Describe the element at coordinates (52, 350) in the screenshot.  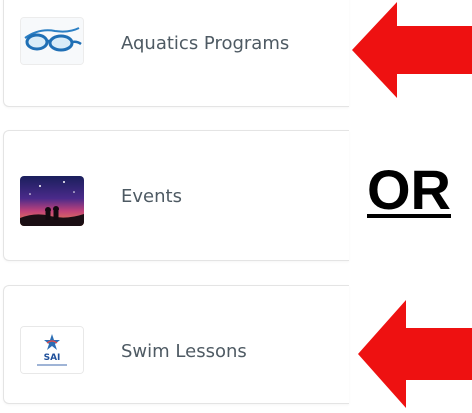
I see `sai-logo: SAI` at that location.